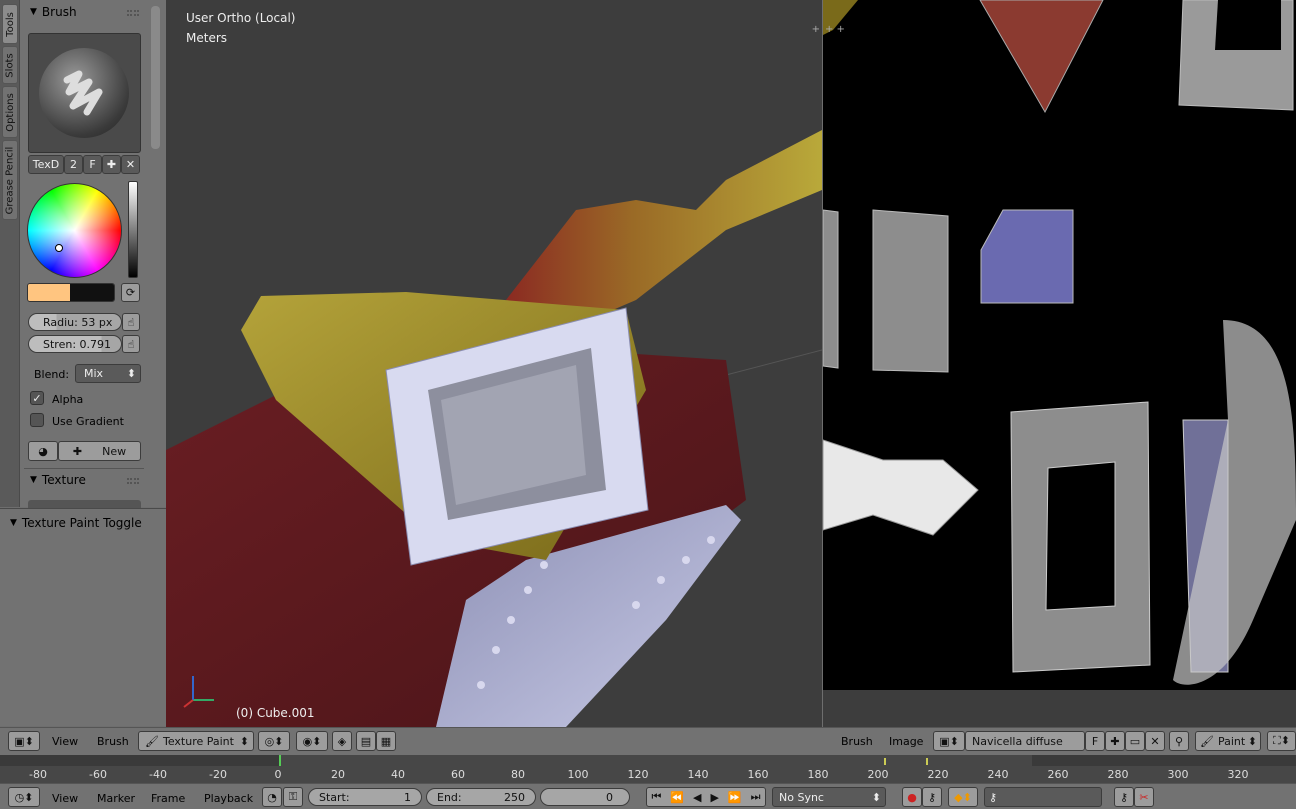 Image resolution: width=1296 pixels, height=809 pixels. I want to click on timeline-tick-label: 180, so click(818, 774).